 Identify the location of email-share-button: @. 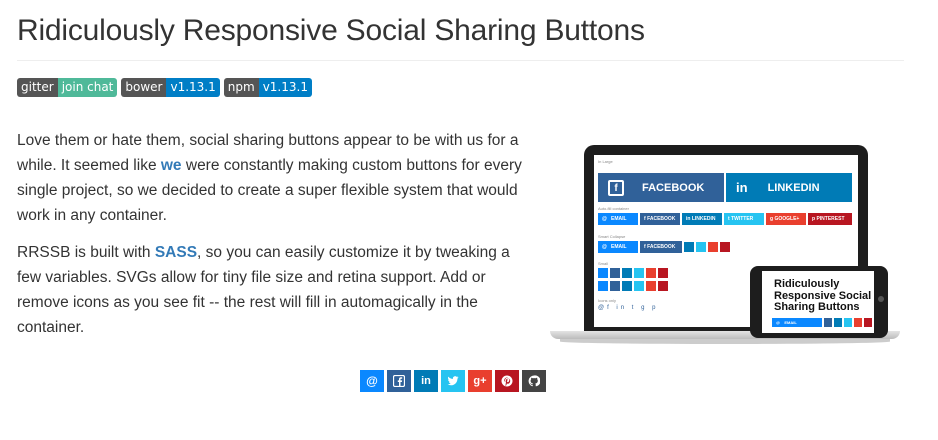
(372, 381).